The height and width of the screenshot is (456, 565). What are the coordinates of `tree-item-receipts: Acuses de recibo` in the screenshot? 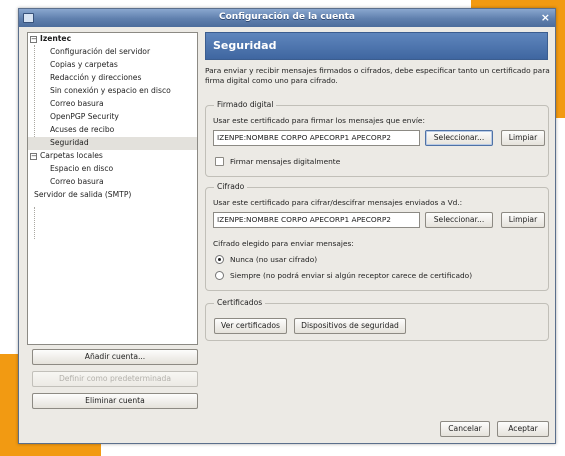 It's located at (112, 130).